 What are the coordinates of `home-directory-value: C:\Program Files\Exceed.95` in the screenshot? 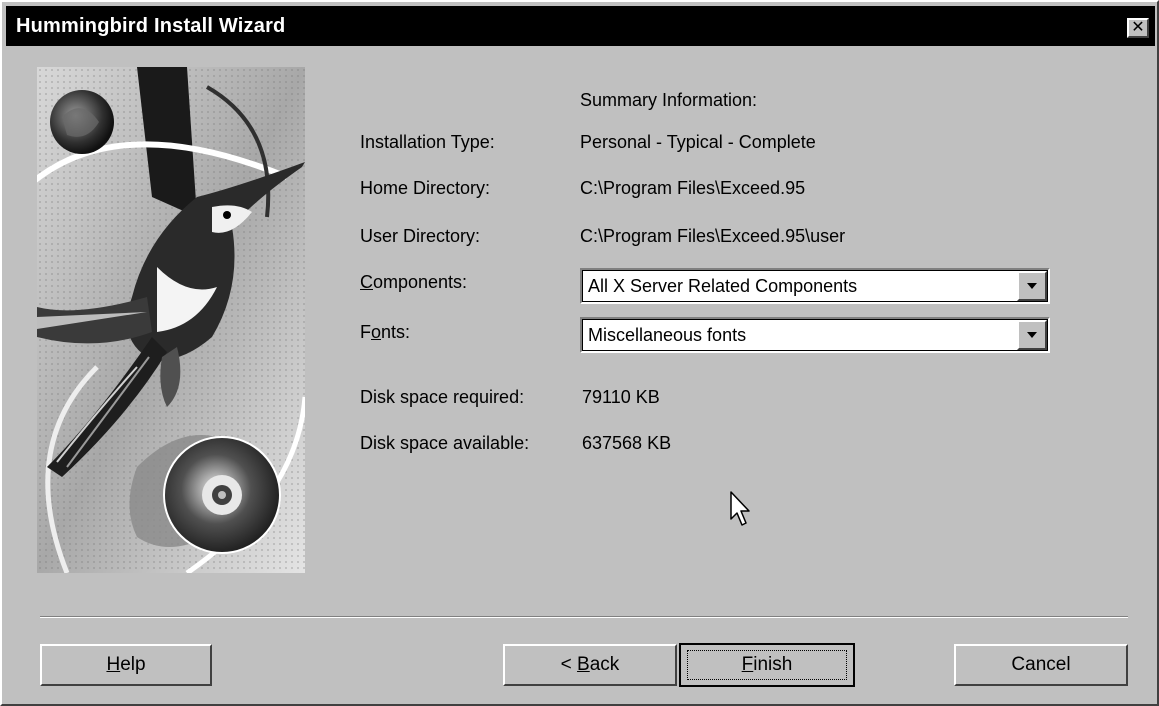 It's located at (693, 188).